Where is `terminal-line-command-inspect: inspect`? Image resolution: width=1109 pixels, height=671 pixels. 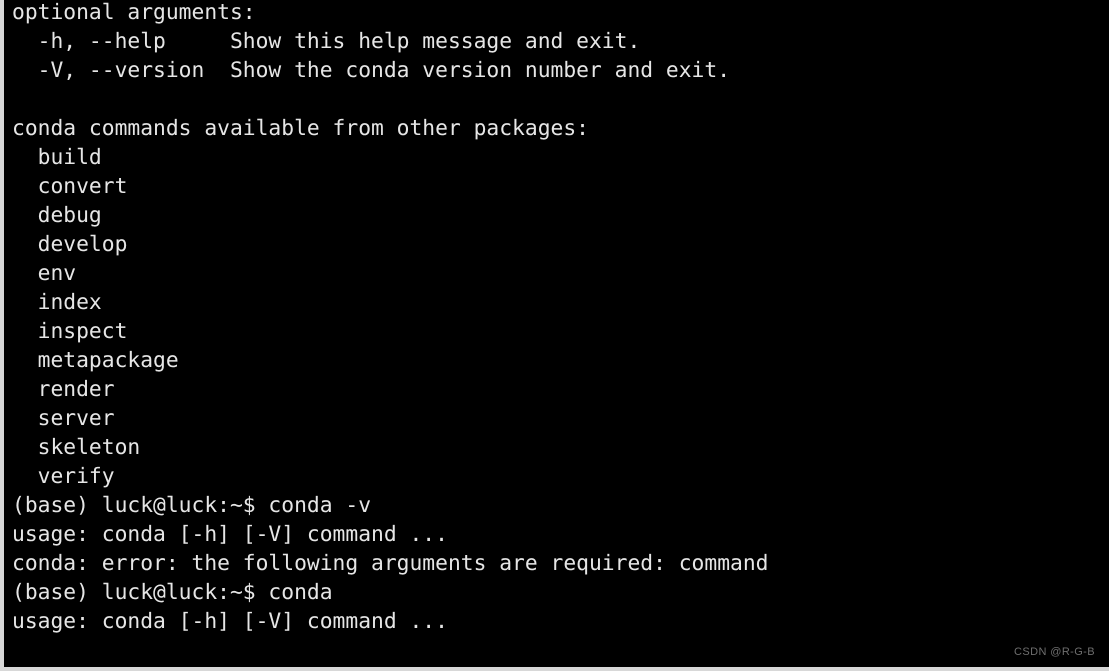
terminal-line-command-inspect: inspect is located at coordinates (70, 331).